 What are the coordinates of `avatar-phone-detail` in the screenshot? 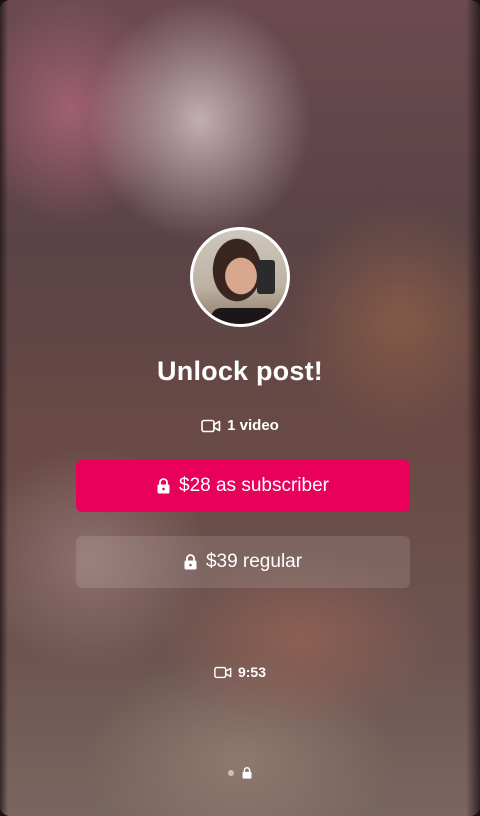 It's located at (266, 277).